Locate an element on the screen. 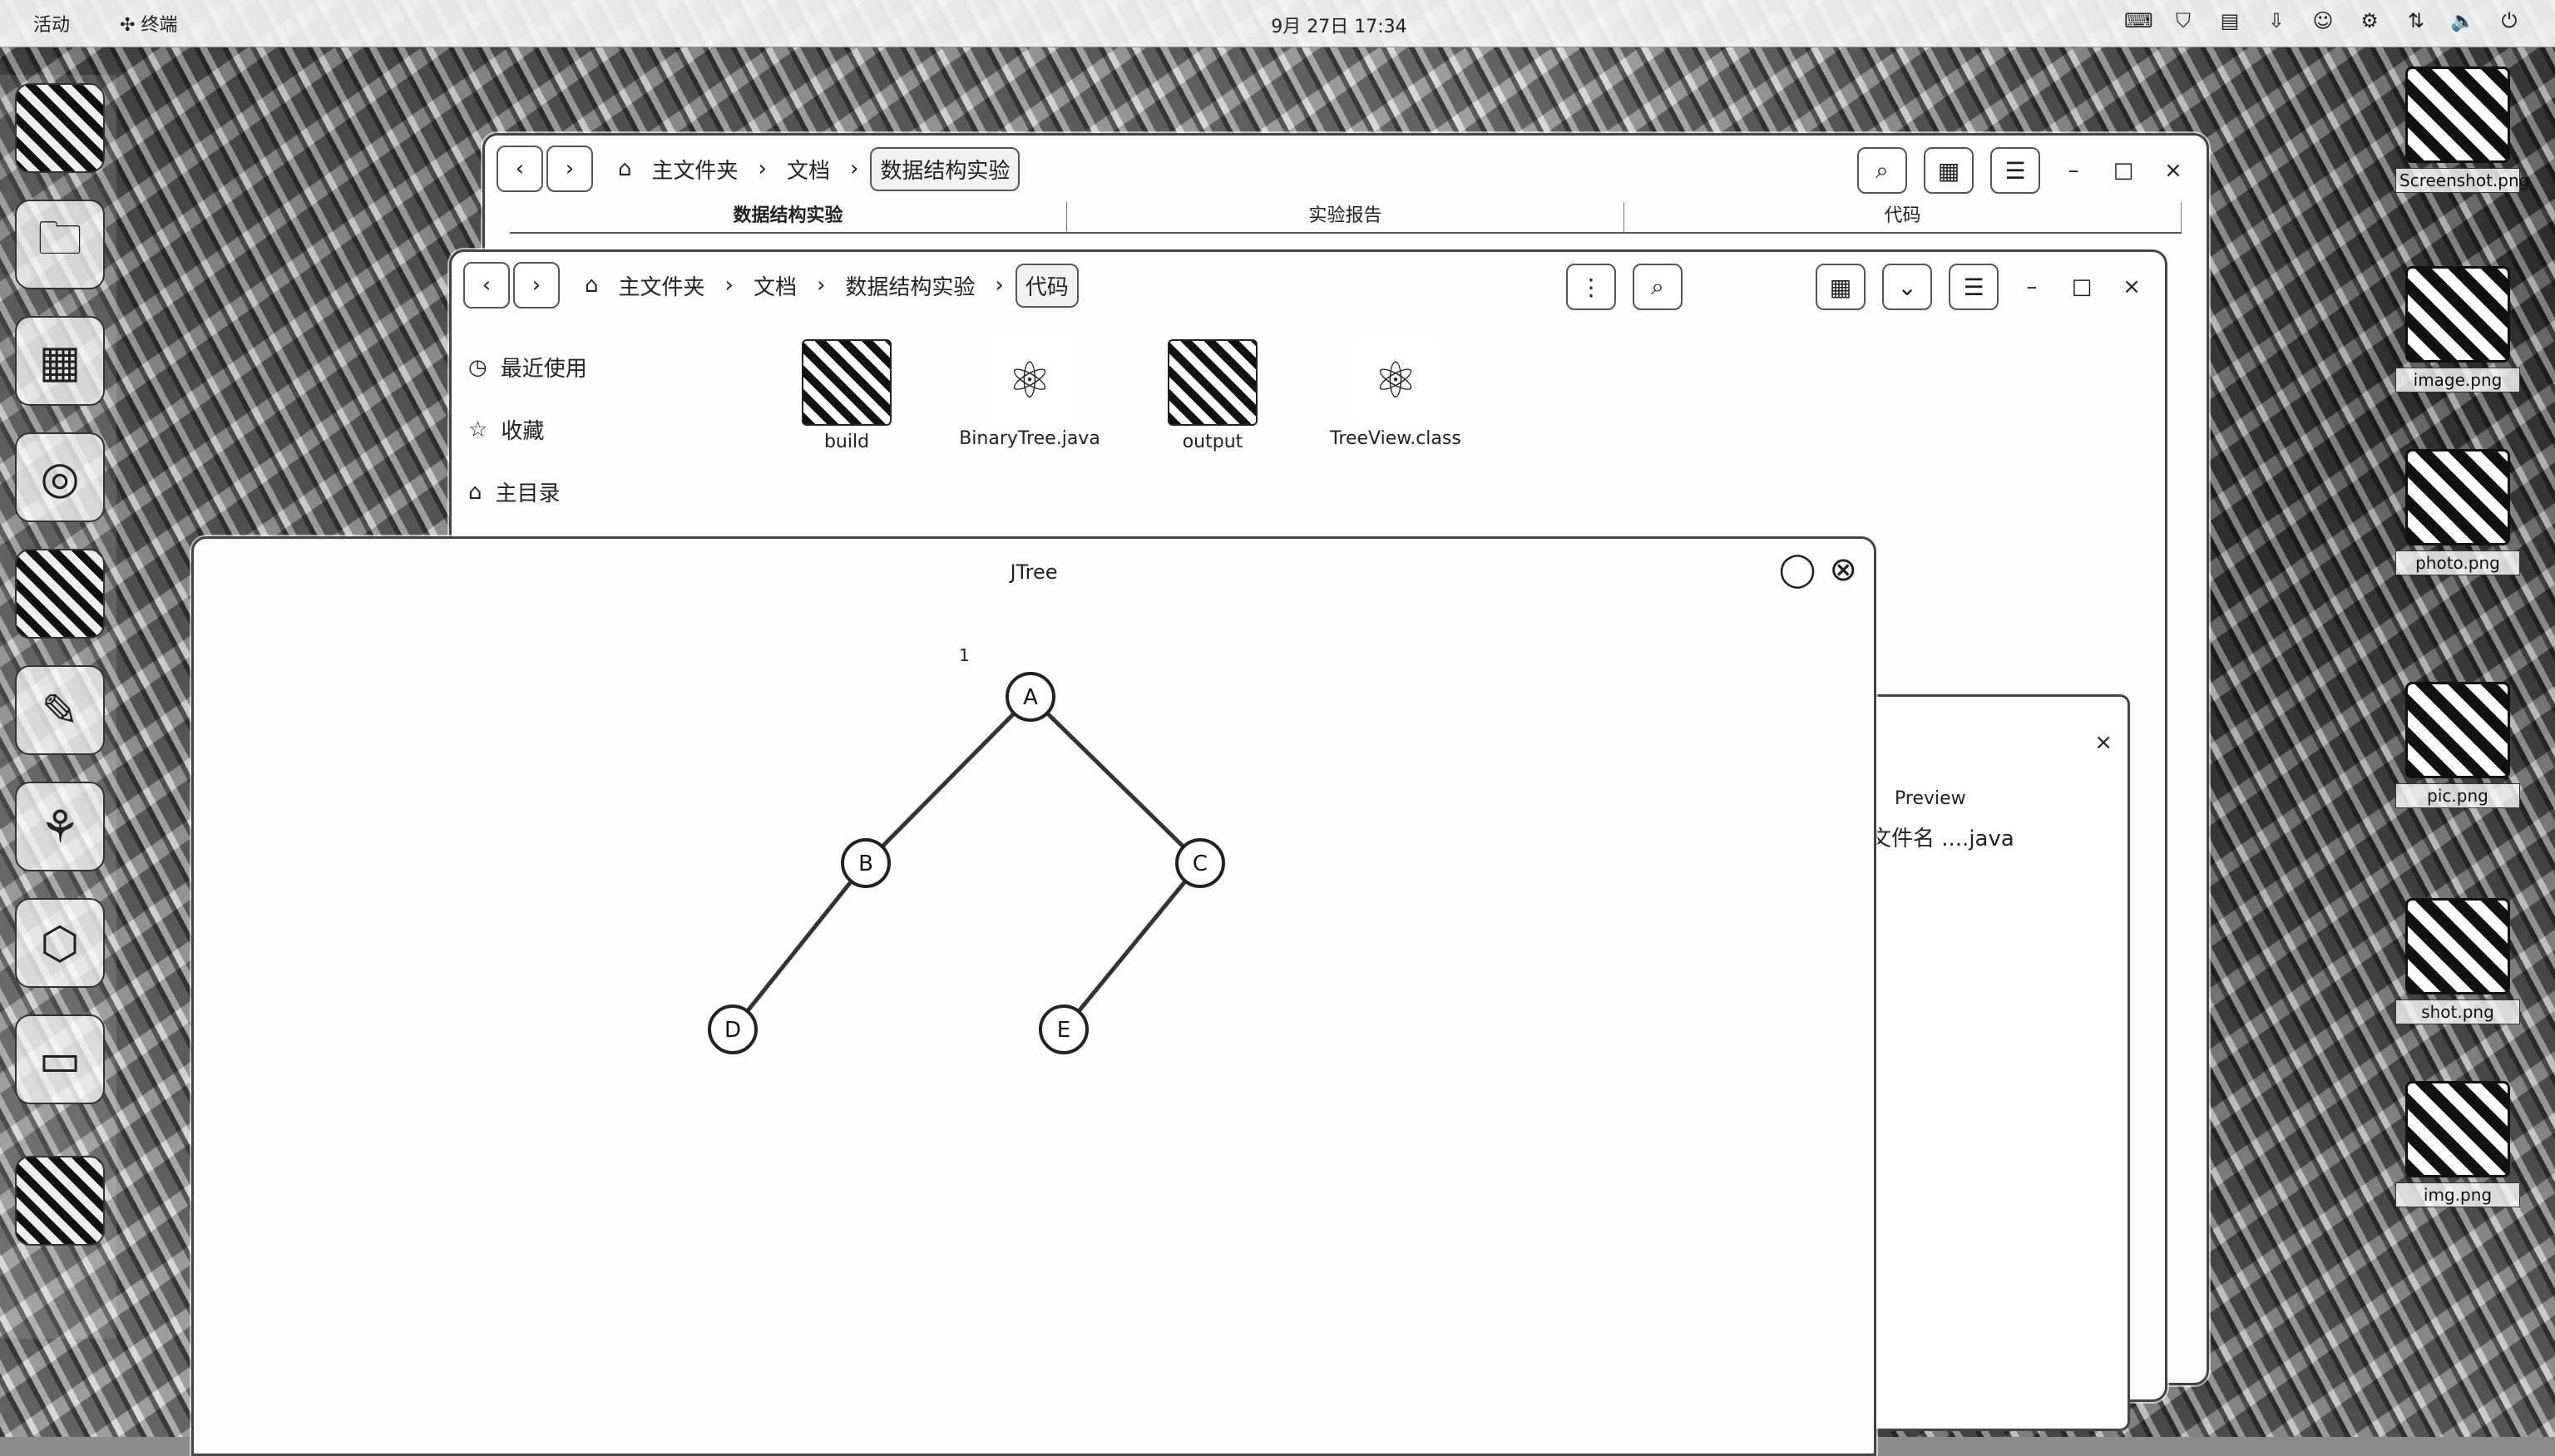 The image size is (2555, 1456). app-menu: ✣ 终端 is located at coordinates (148, 23).